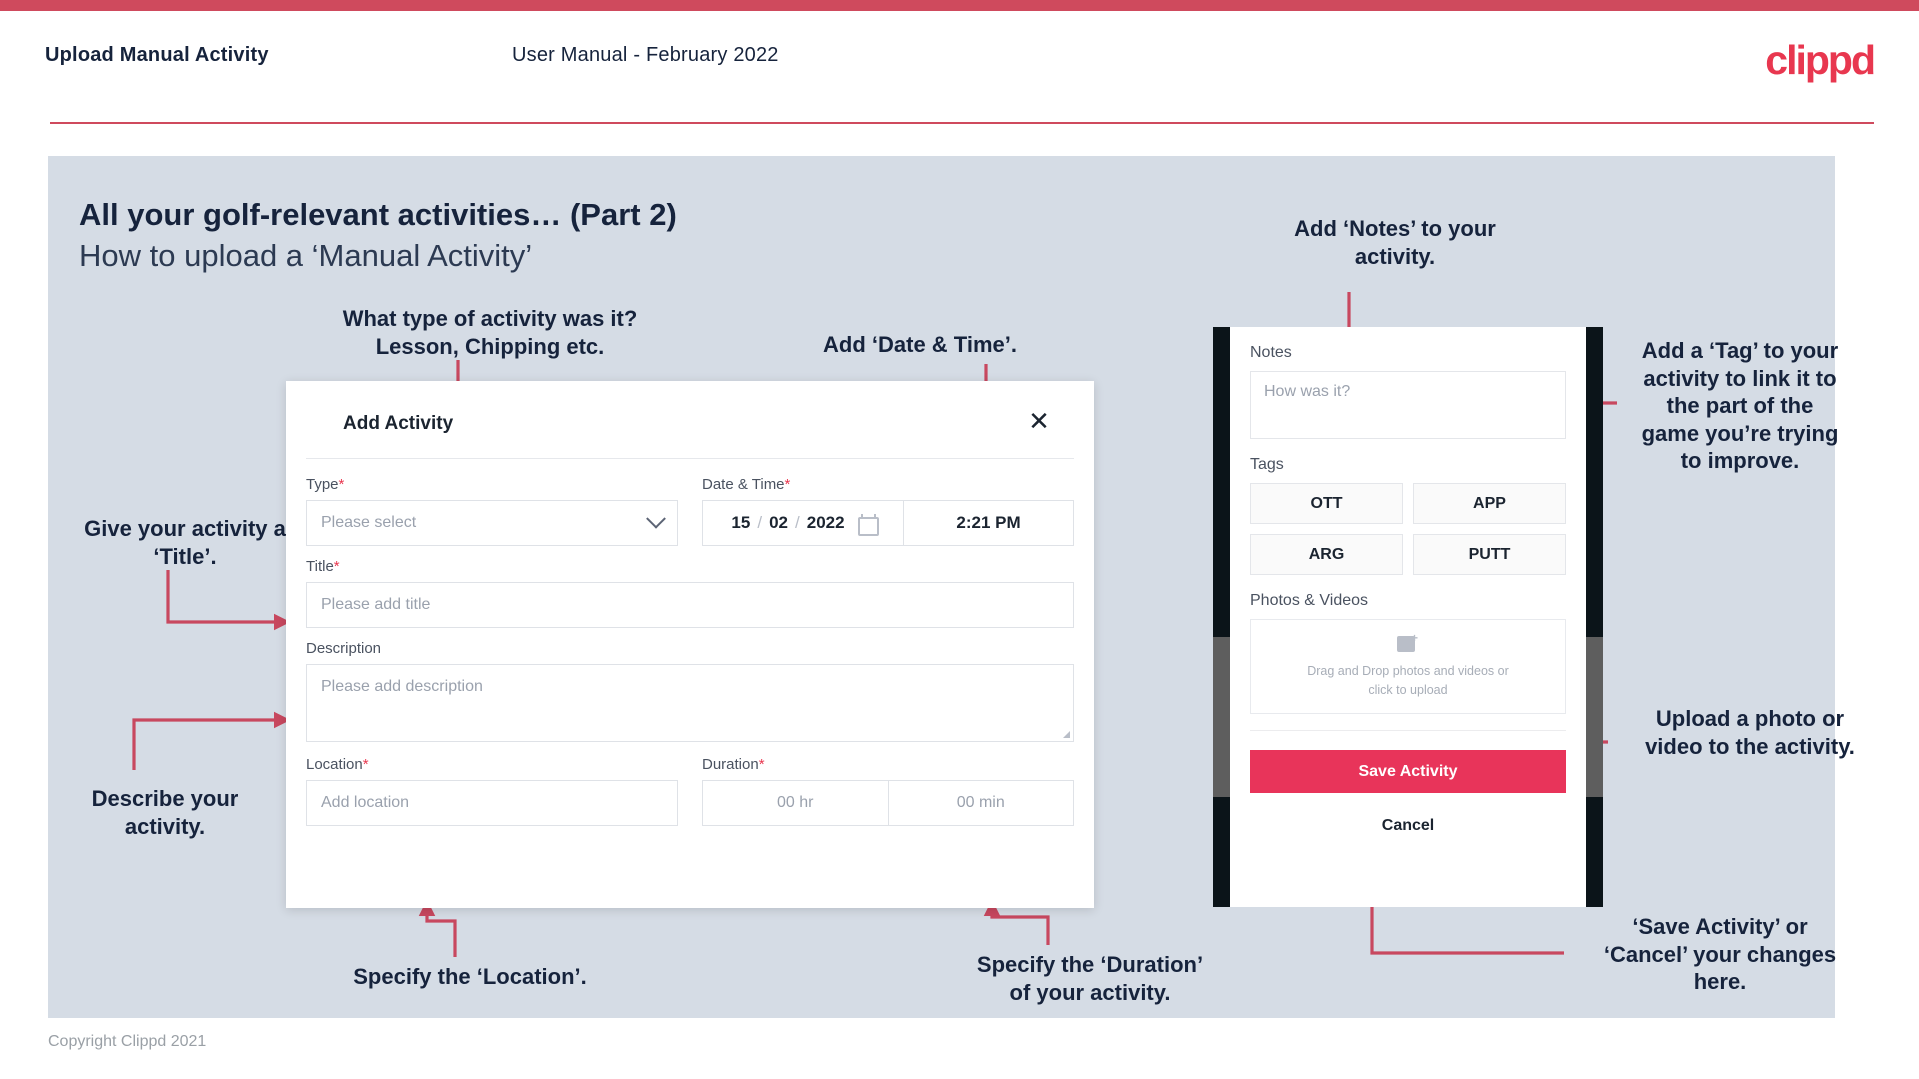  What do you see at coordinates (746, 484) in the screenshot?
I see `datetime-label: Date & Time*` at bounding box center [746, 484].